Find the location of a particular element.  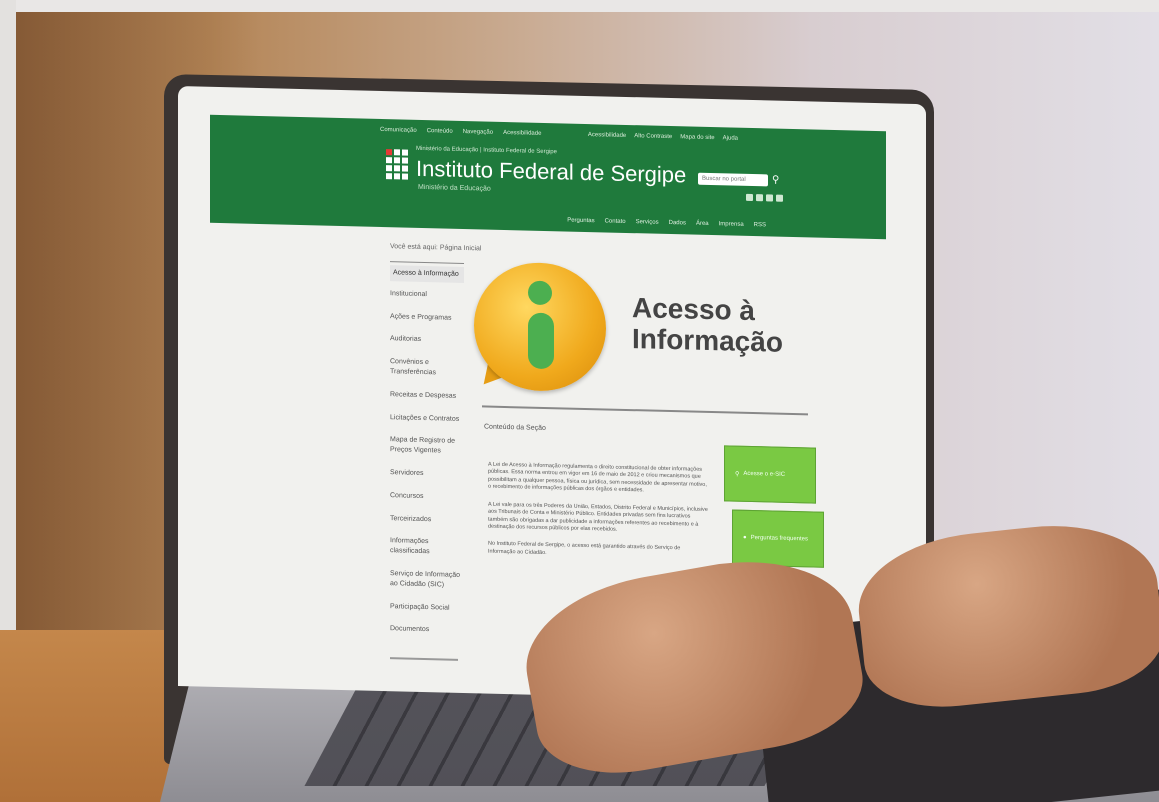

photo-border-top is located at coordinates (579, 6).